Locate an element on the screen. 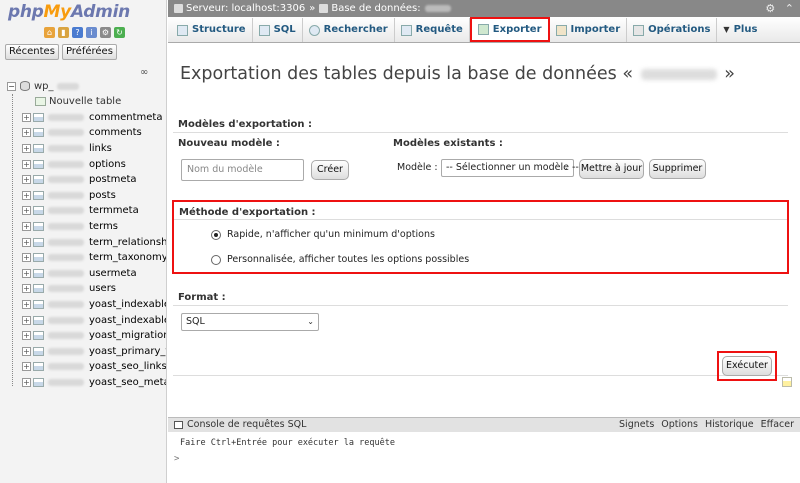  table-name: terms is located at coordinates (103, 226).